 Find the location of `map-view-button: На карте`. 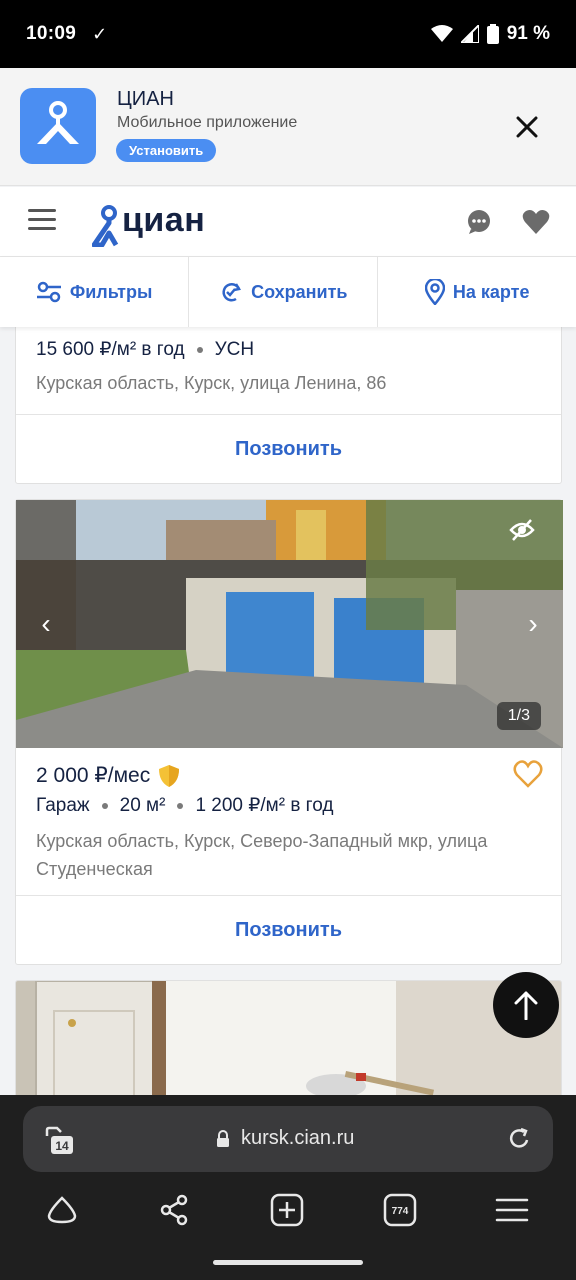

map-view-button: На карте is located at coordinates (477, 292).